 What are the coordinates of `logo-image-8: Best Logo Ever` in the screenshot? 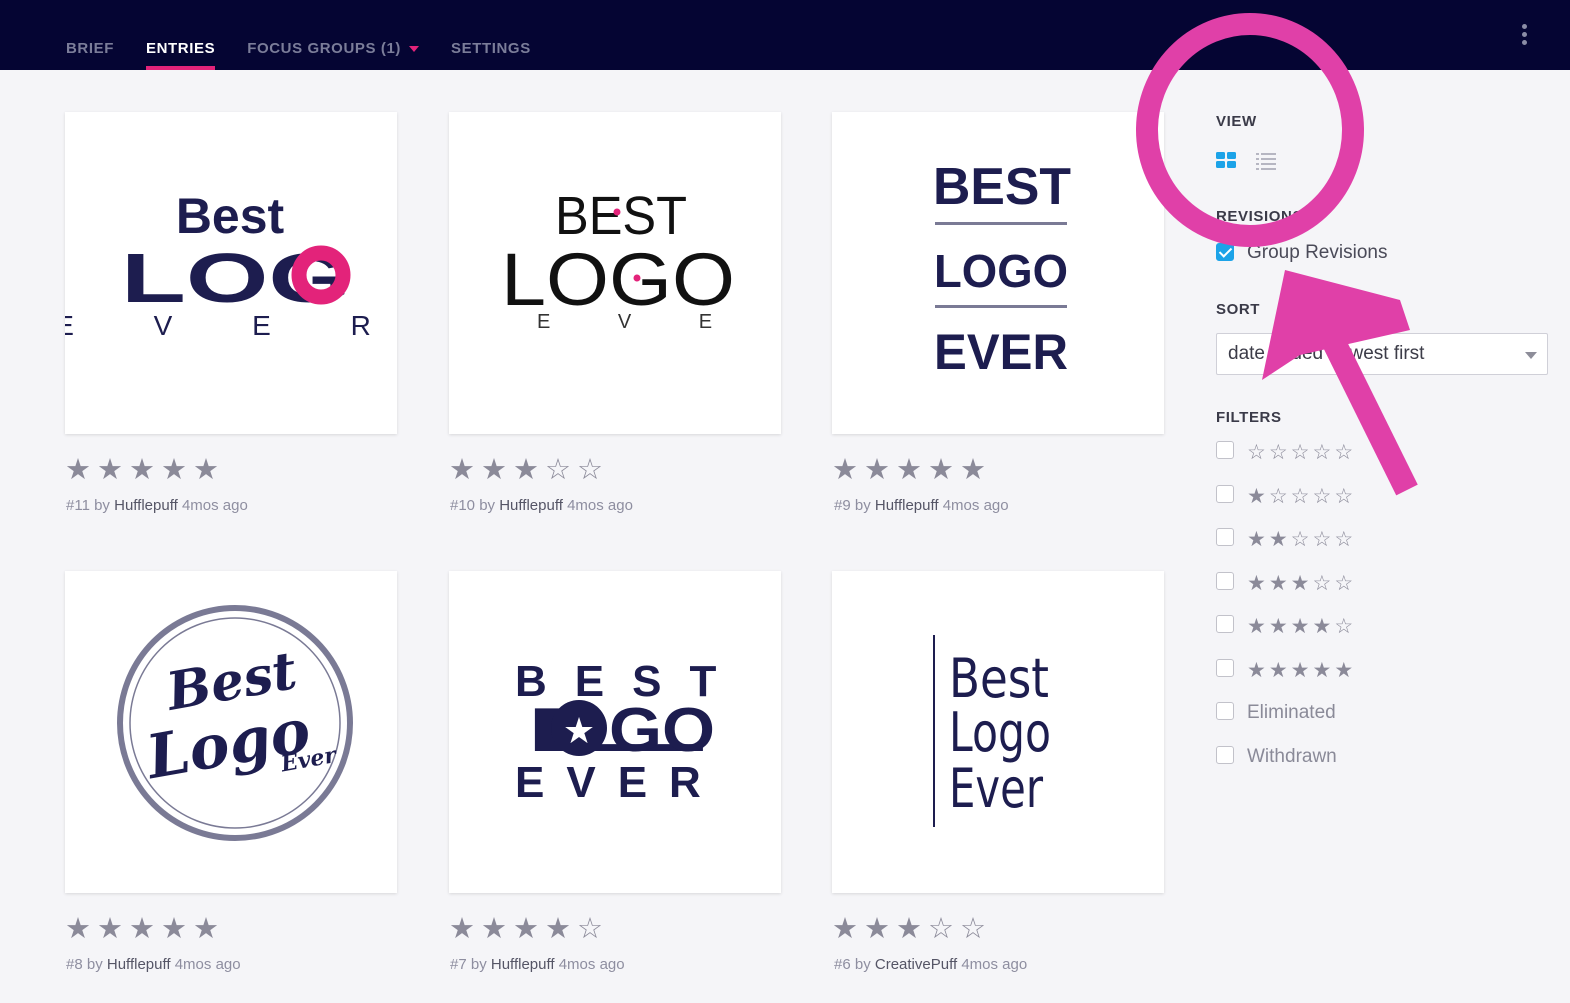 It's located at (235, 723).